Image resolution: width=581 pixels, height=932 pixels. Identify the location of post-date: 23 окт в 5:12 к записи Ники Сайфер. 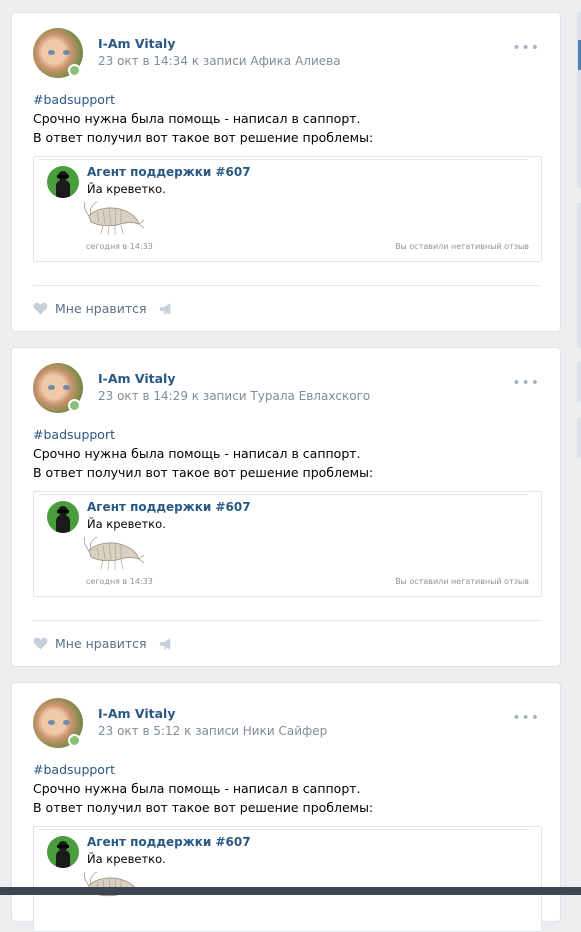
(212, 731).